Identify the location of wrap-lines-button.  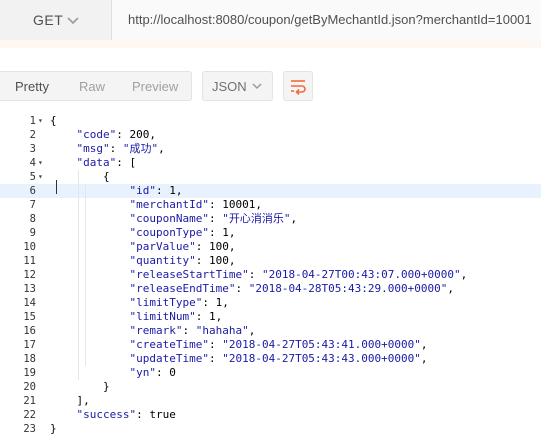
(298, 86).